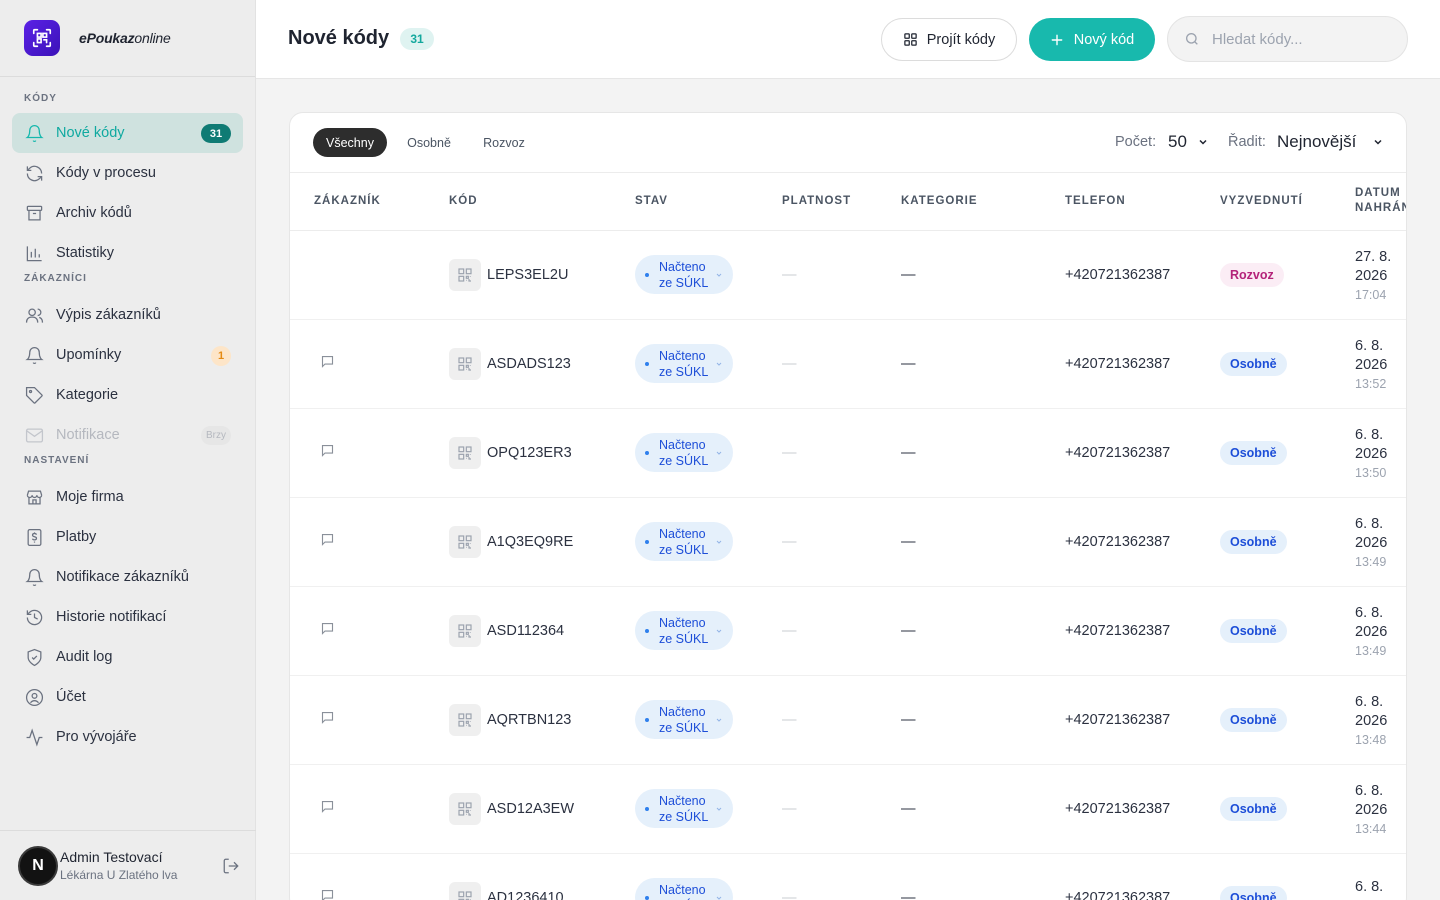  Describe the element at coordinates (127, 737) in the screenshot. I see `sidebar-item-developers: Pro vývojáře` at that location.